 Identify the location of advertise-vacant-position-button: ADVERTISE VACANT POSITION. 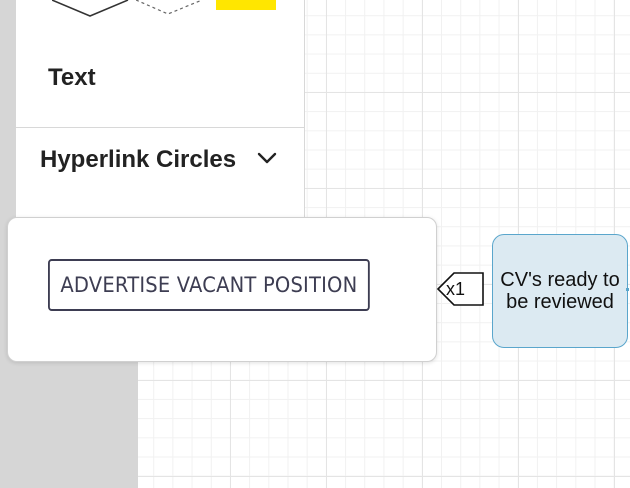
(209, 285).